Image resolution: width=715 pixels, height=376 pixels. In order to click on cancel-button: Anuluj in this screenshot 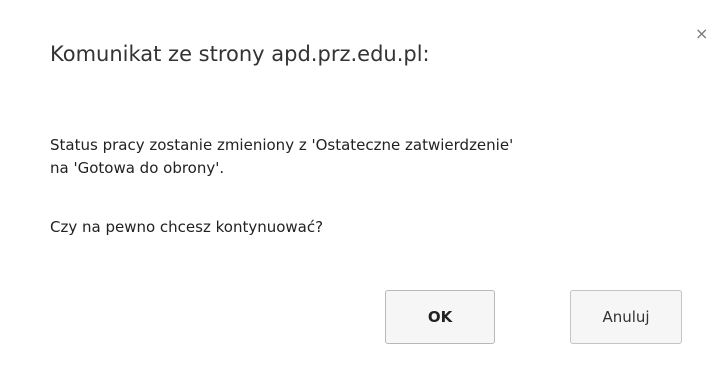, I will do `click(626, 317)`.